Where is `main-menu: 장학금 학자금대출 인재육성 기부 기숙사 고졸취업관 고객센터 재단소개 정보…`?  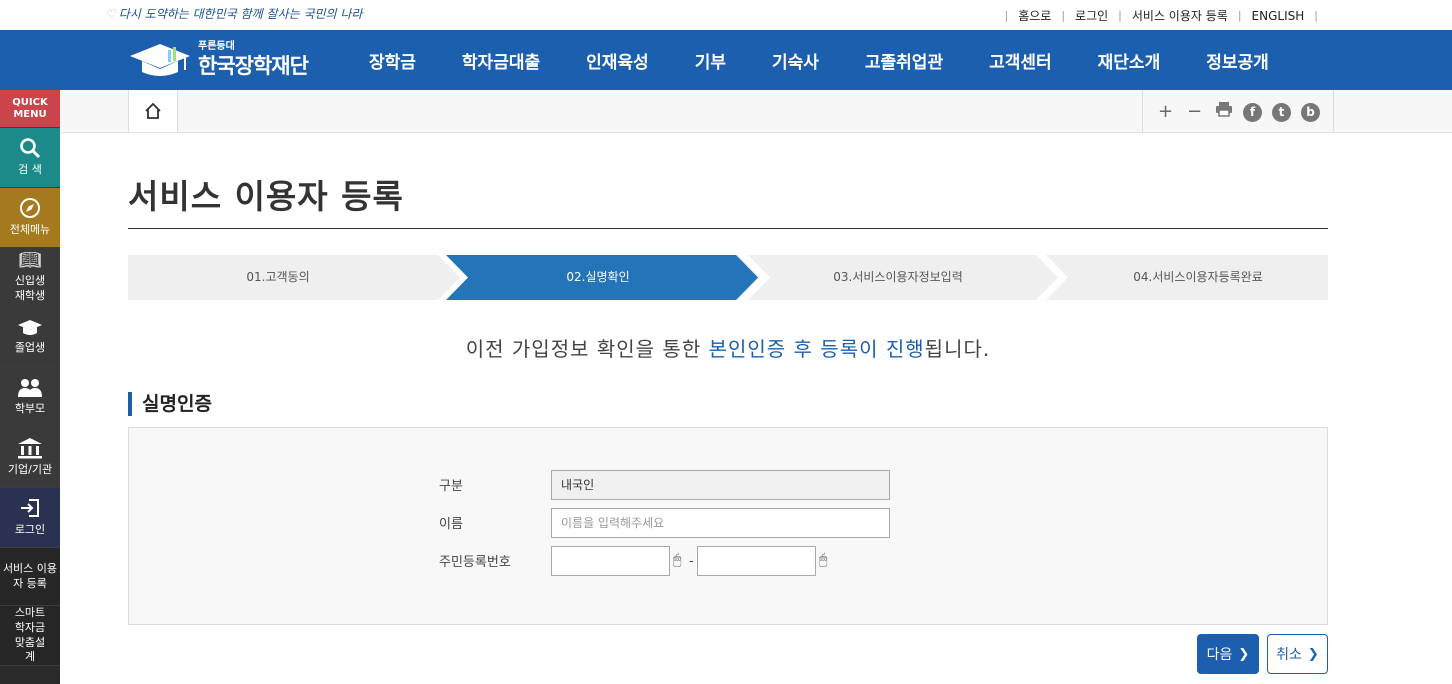 main-menu: 장학금 학자금대출 인재육성 기부 기숙사 고졸취업관 고객센터 재단소개 정보… is located at coordinates (819, 60).